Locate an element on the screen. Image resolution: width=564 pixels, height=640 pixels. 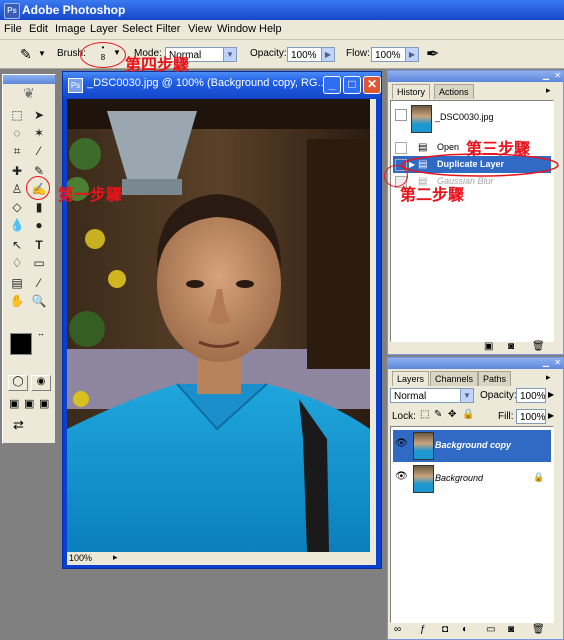
zoom-level: 100% is located at coordinates (80, 558).